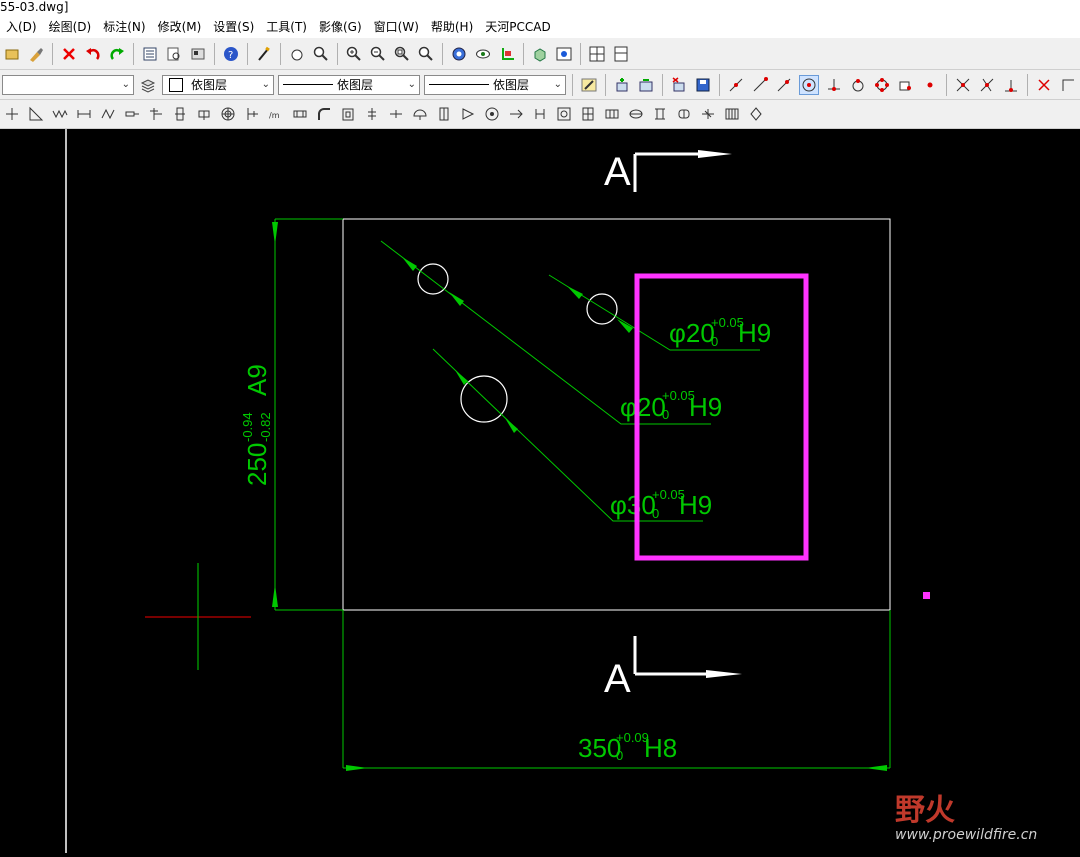 The height and width of the screenshot is (857, 1080). Describe the element at coordinates (468, 114) in the screenshot. I see `sector-icon` at that location.